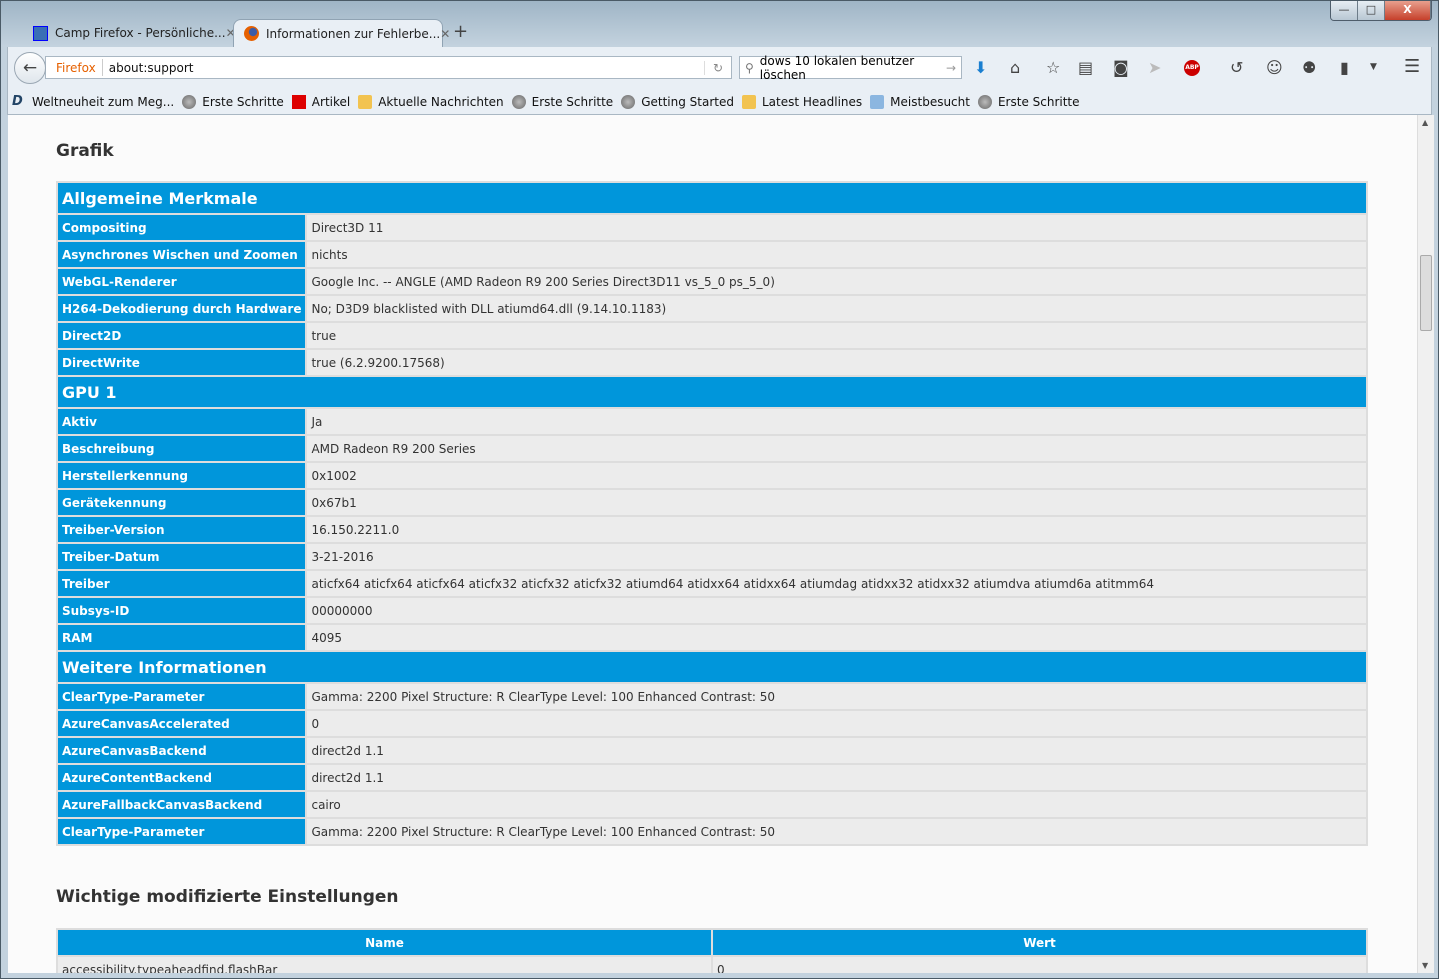 This screenshot has width=1439, height=979. What do you see at coordinates (711, 448) in the screenshot?
I see `table-row: Beschreibung AMD Radeon R9 200 Series` at bounding box center [711, 448].